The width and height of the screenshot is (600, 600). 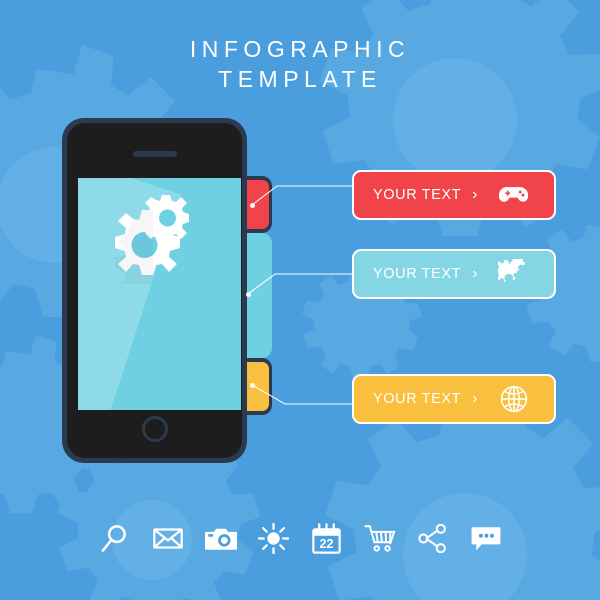 I want to click on calendar-day-number: 22, so click(x=327, y=544).